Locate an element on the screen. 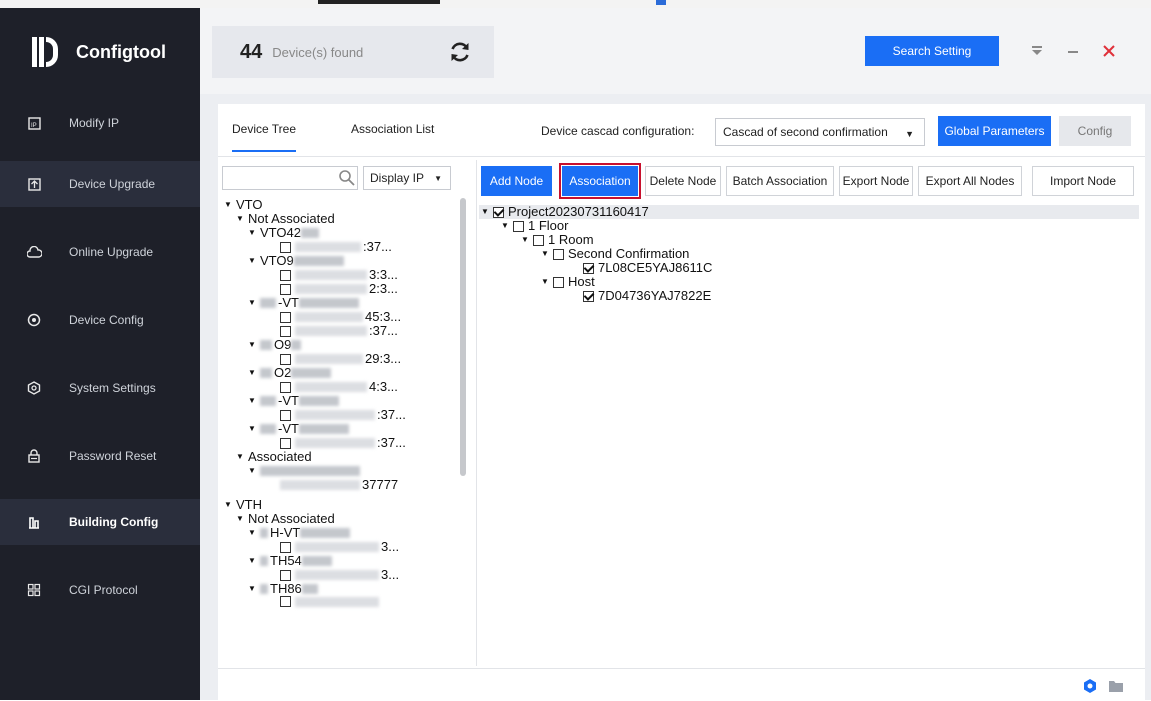  add-node-button: Add Node is located at coordinates (516, 181).